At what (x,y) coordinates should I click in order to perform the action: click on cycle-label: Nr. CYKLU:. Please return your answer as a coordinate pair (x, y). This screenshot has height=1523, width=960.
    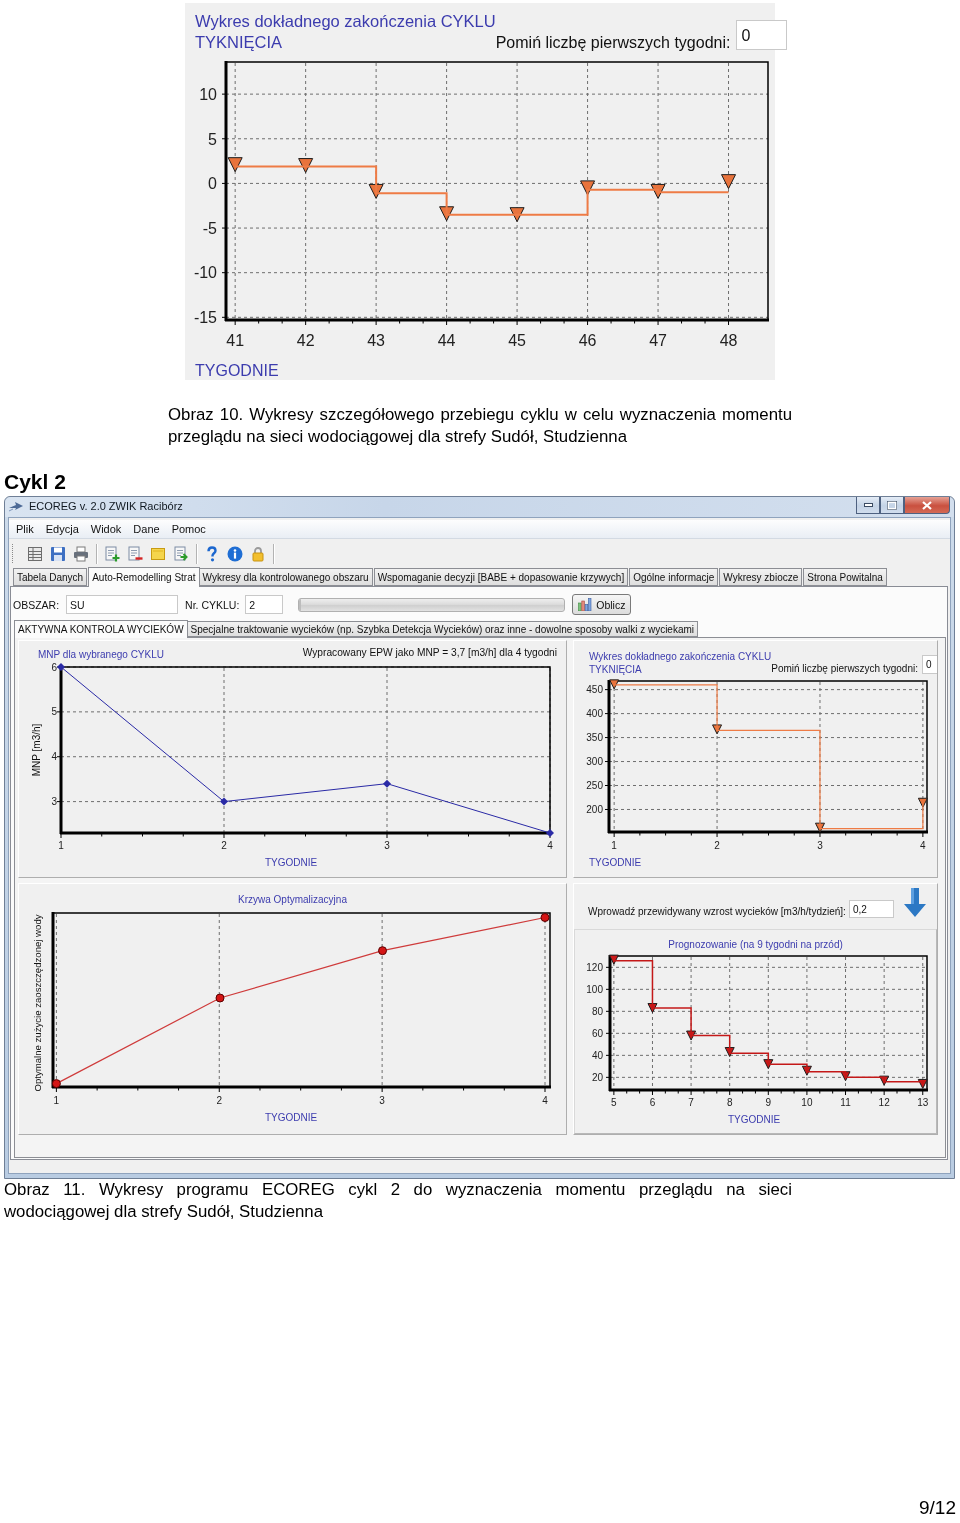
    Looking at the image, I should click on (212, 604).